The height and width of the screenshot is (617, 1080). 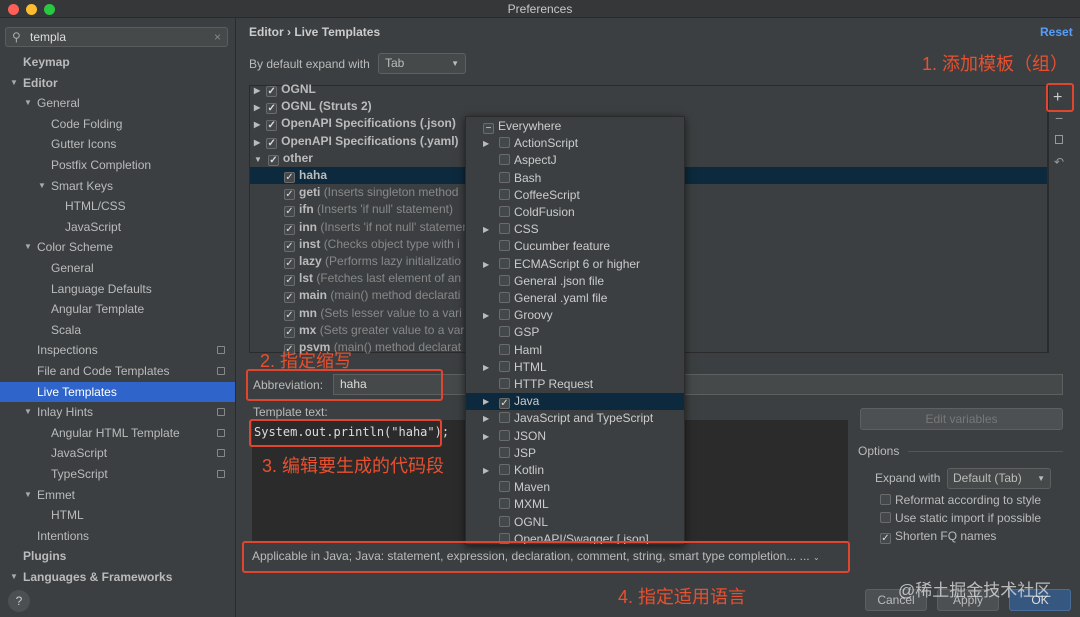 I want to click on context-item: ▶ JavaScript and TypeScript, so click(x=575, y=418).